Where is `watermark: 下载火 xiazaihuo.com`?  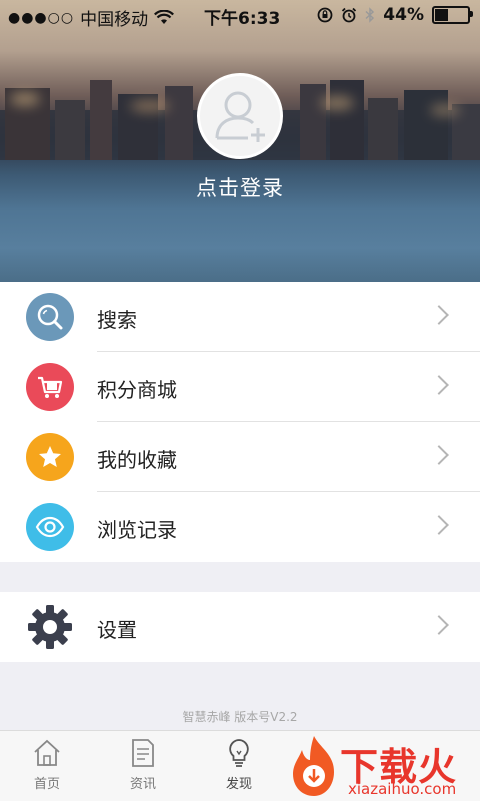
watermark: 下载火 xiazaihuo.com is located at coordinates (382, 766).